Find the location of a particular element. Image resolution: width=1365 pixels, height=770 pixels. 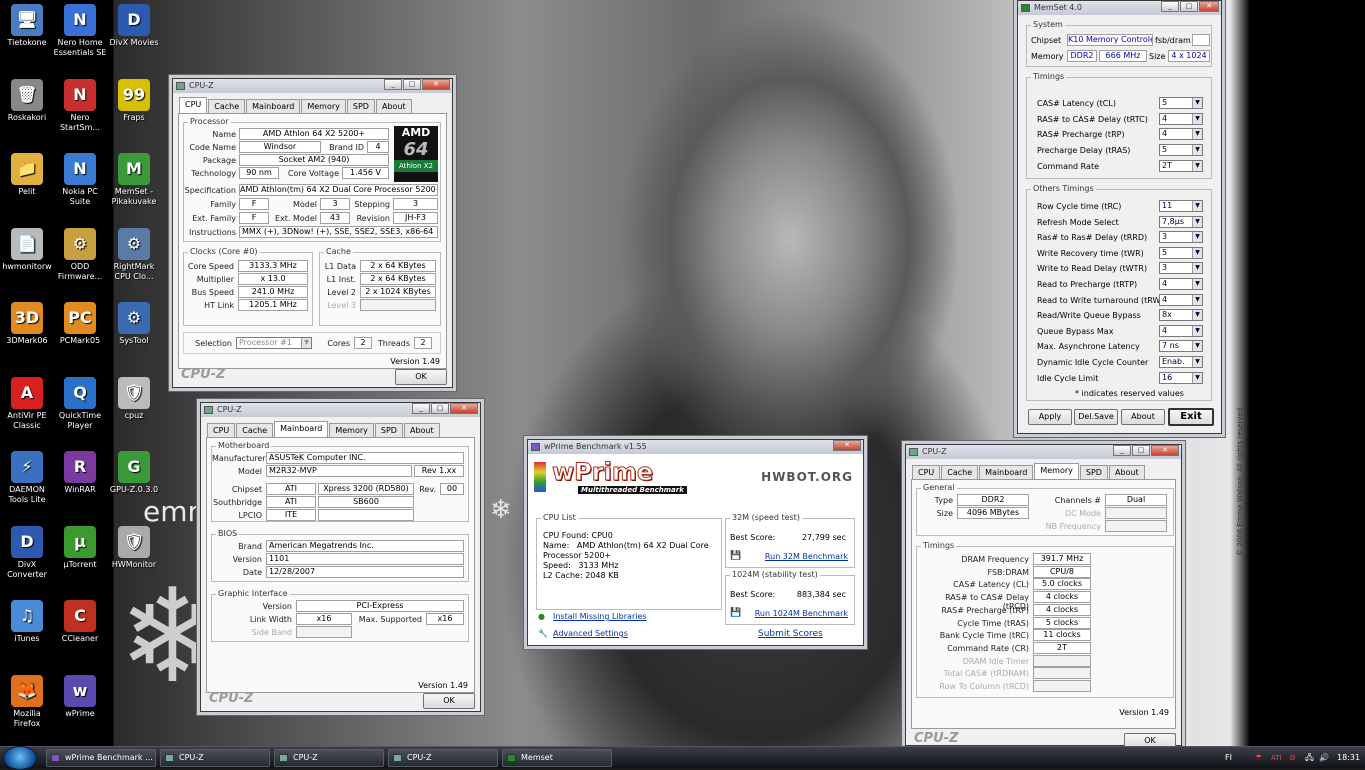

timing-select: 8x ▼ is located at coordinates (1181, 315).